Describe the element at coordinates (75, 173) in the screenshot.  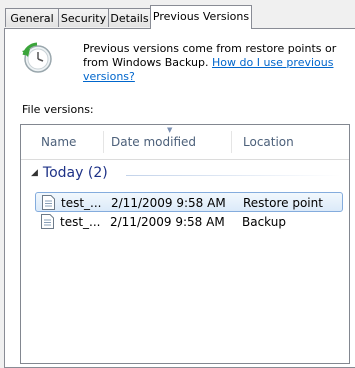
I see `group-label: Today (2)` at that location.